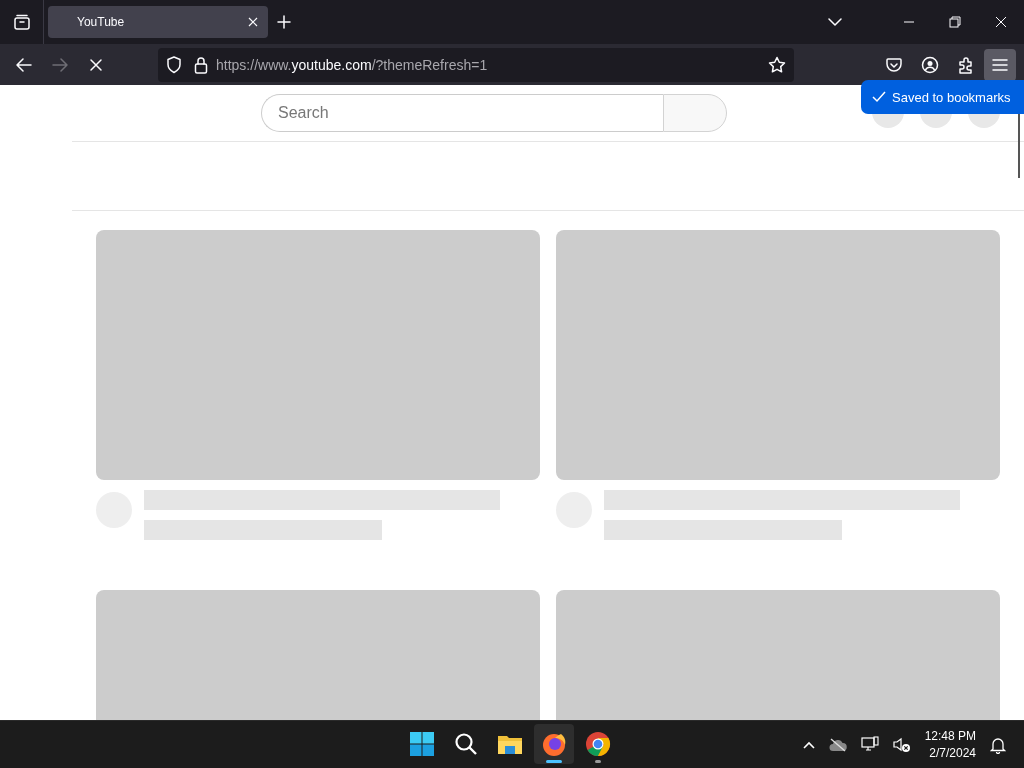 This screenshot has width=1024, height=768. What do you see at coordinates (837, 744) in the screenshot?
I see `cloud-offline-icon` at bounding box center [837, 744].